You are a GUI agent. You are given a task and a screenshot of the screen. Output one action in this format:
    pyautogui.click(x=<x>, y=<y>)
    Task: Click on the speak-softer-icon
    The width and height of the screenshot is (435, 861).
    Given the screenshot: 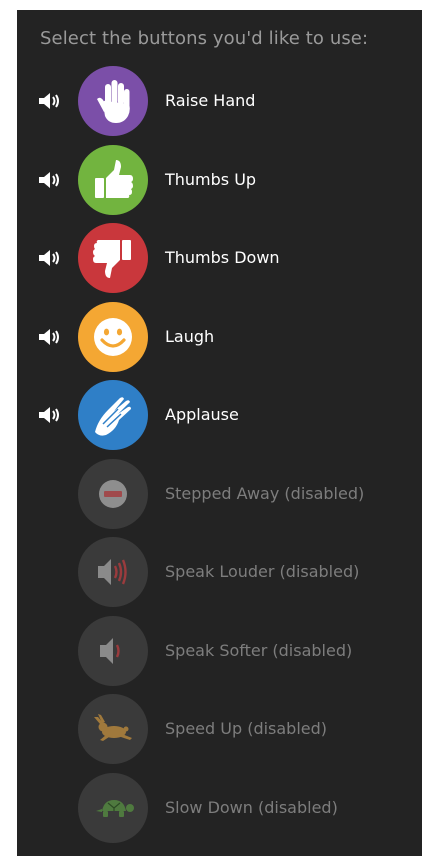 What is the action you would take?
    pyautogui.click(x=110, y=651)
    